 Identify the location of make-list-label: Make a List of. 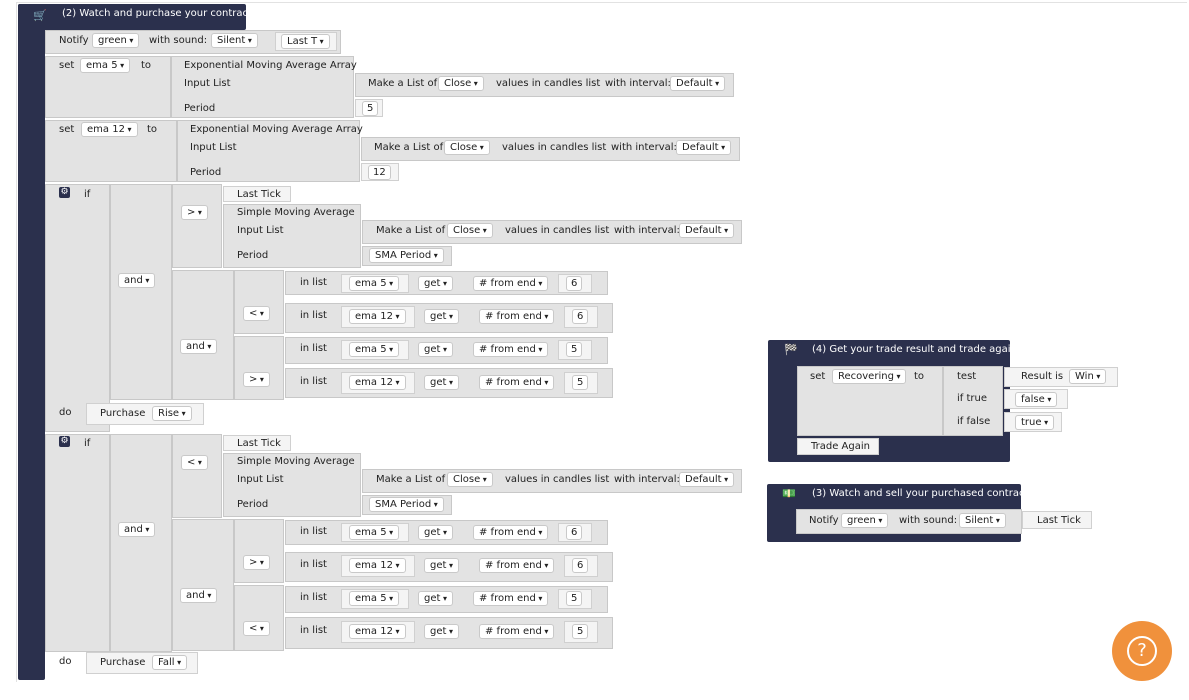
(403, 83).